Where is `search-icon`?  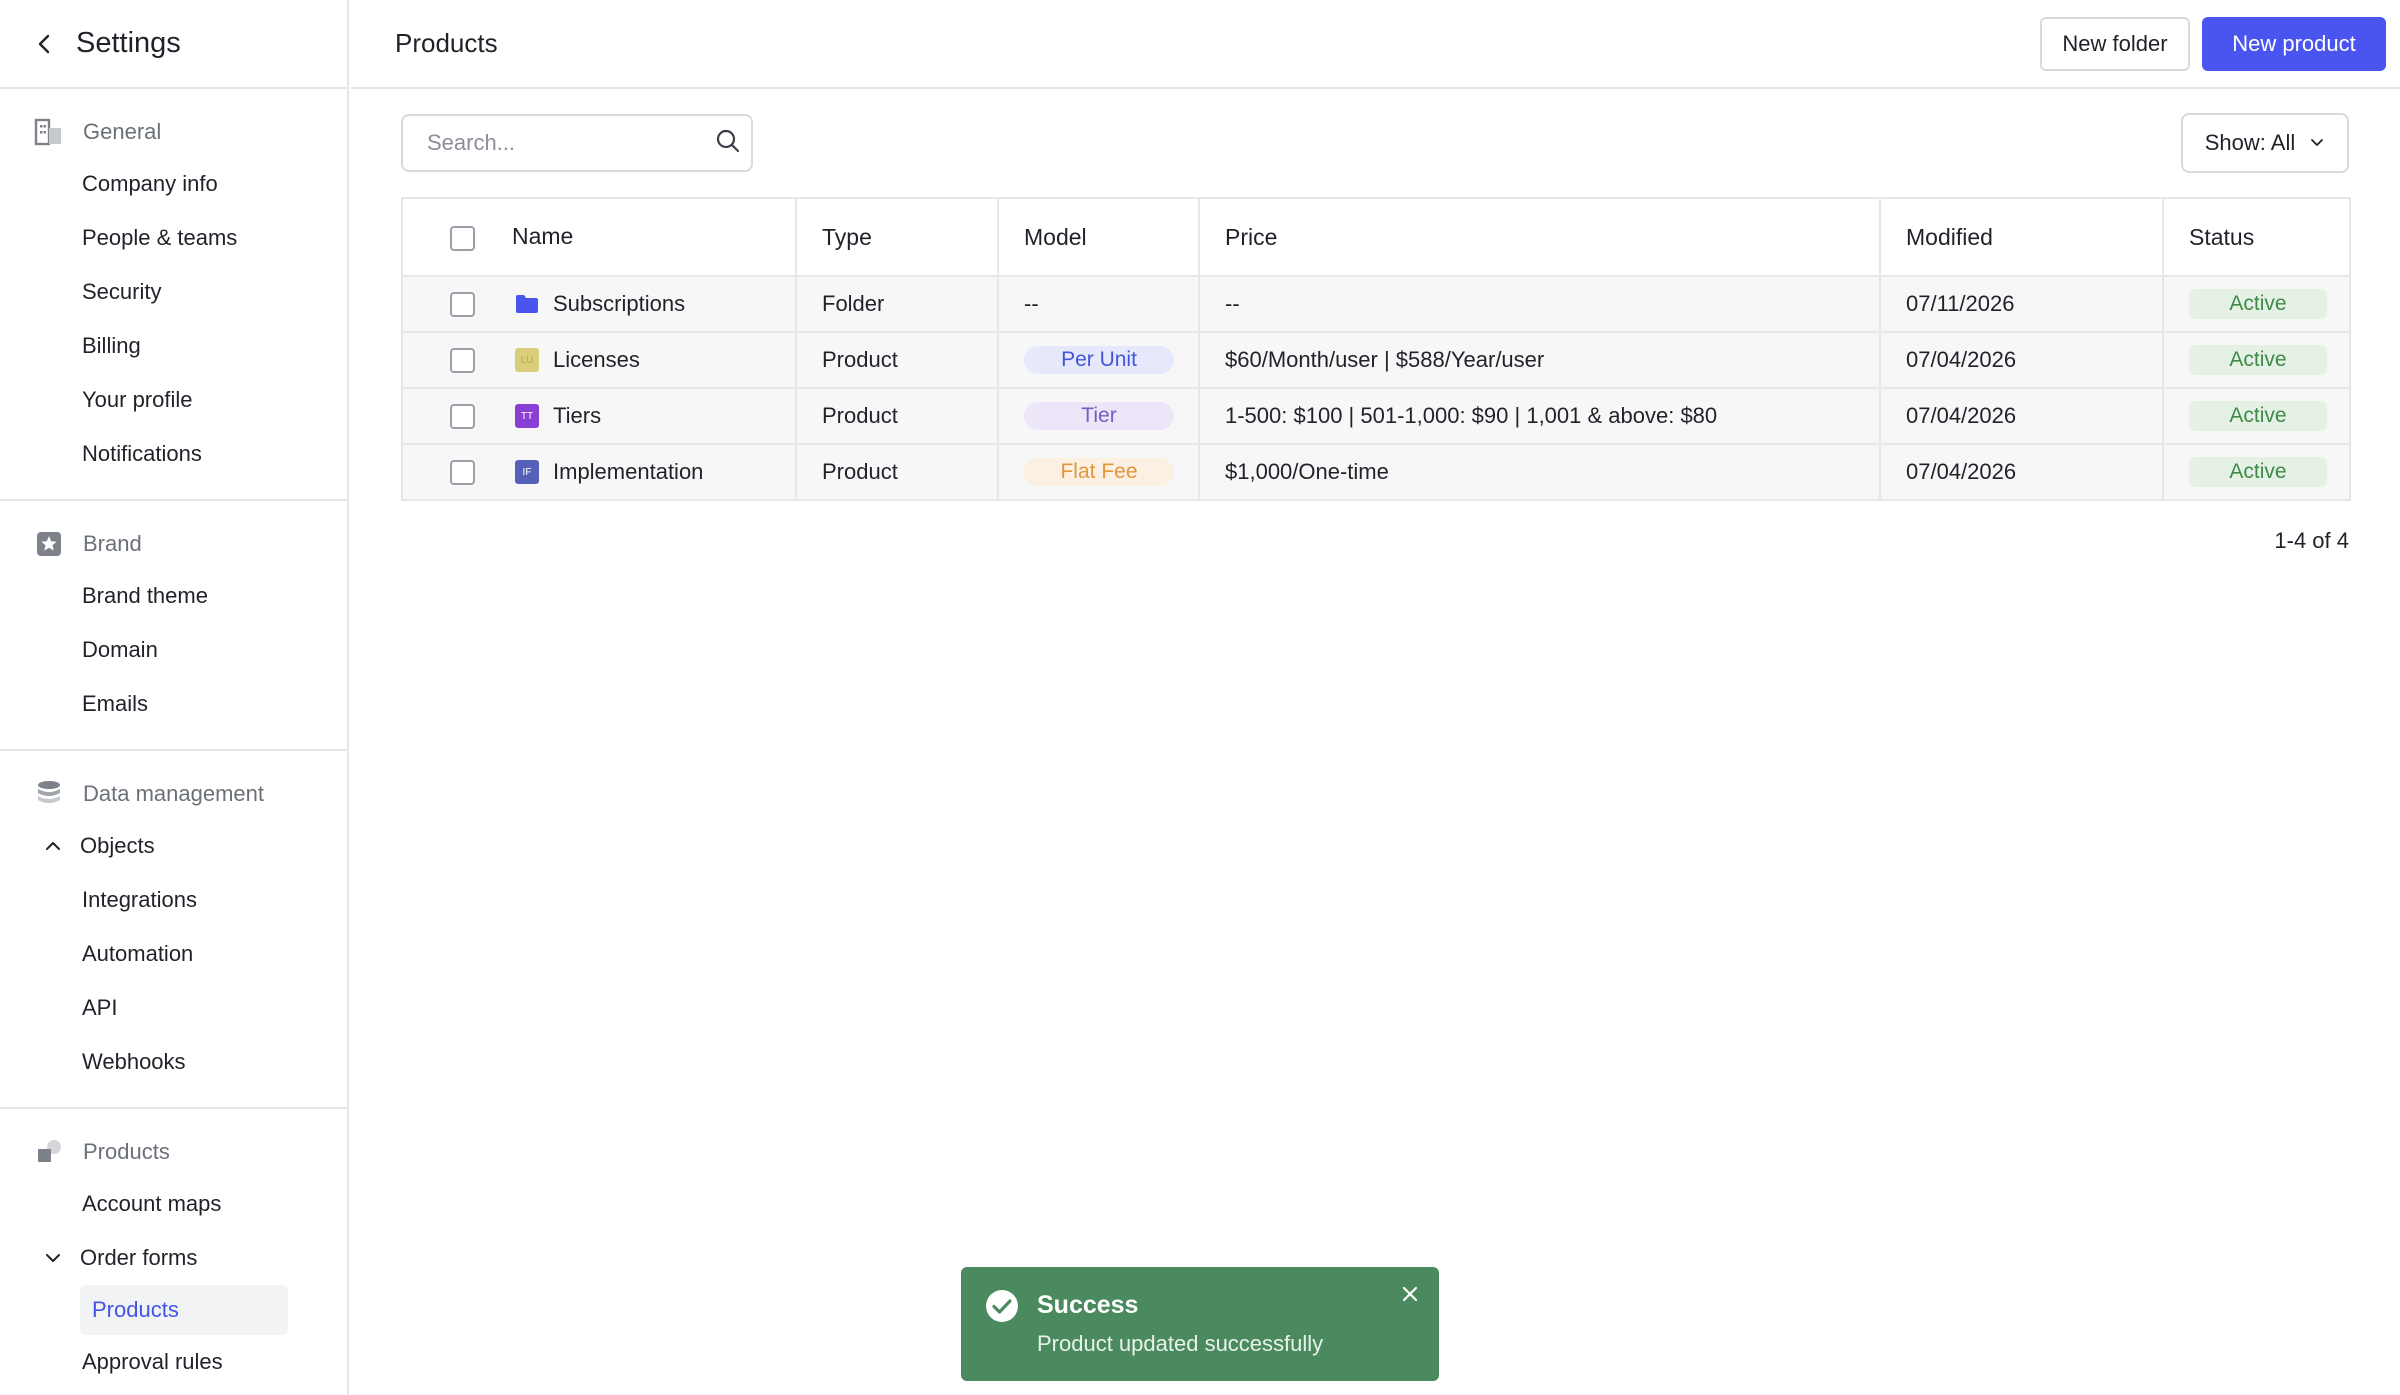 search-icon is located at coordinates (728, 143).